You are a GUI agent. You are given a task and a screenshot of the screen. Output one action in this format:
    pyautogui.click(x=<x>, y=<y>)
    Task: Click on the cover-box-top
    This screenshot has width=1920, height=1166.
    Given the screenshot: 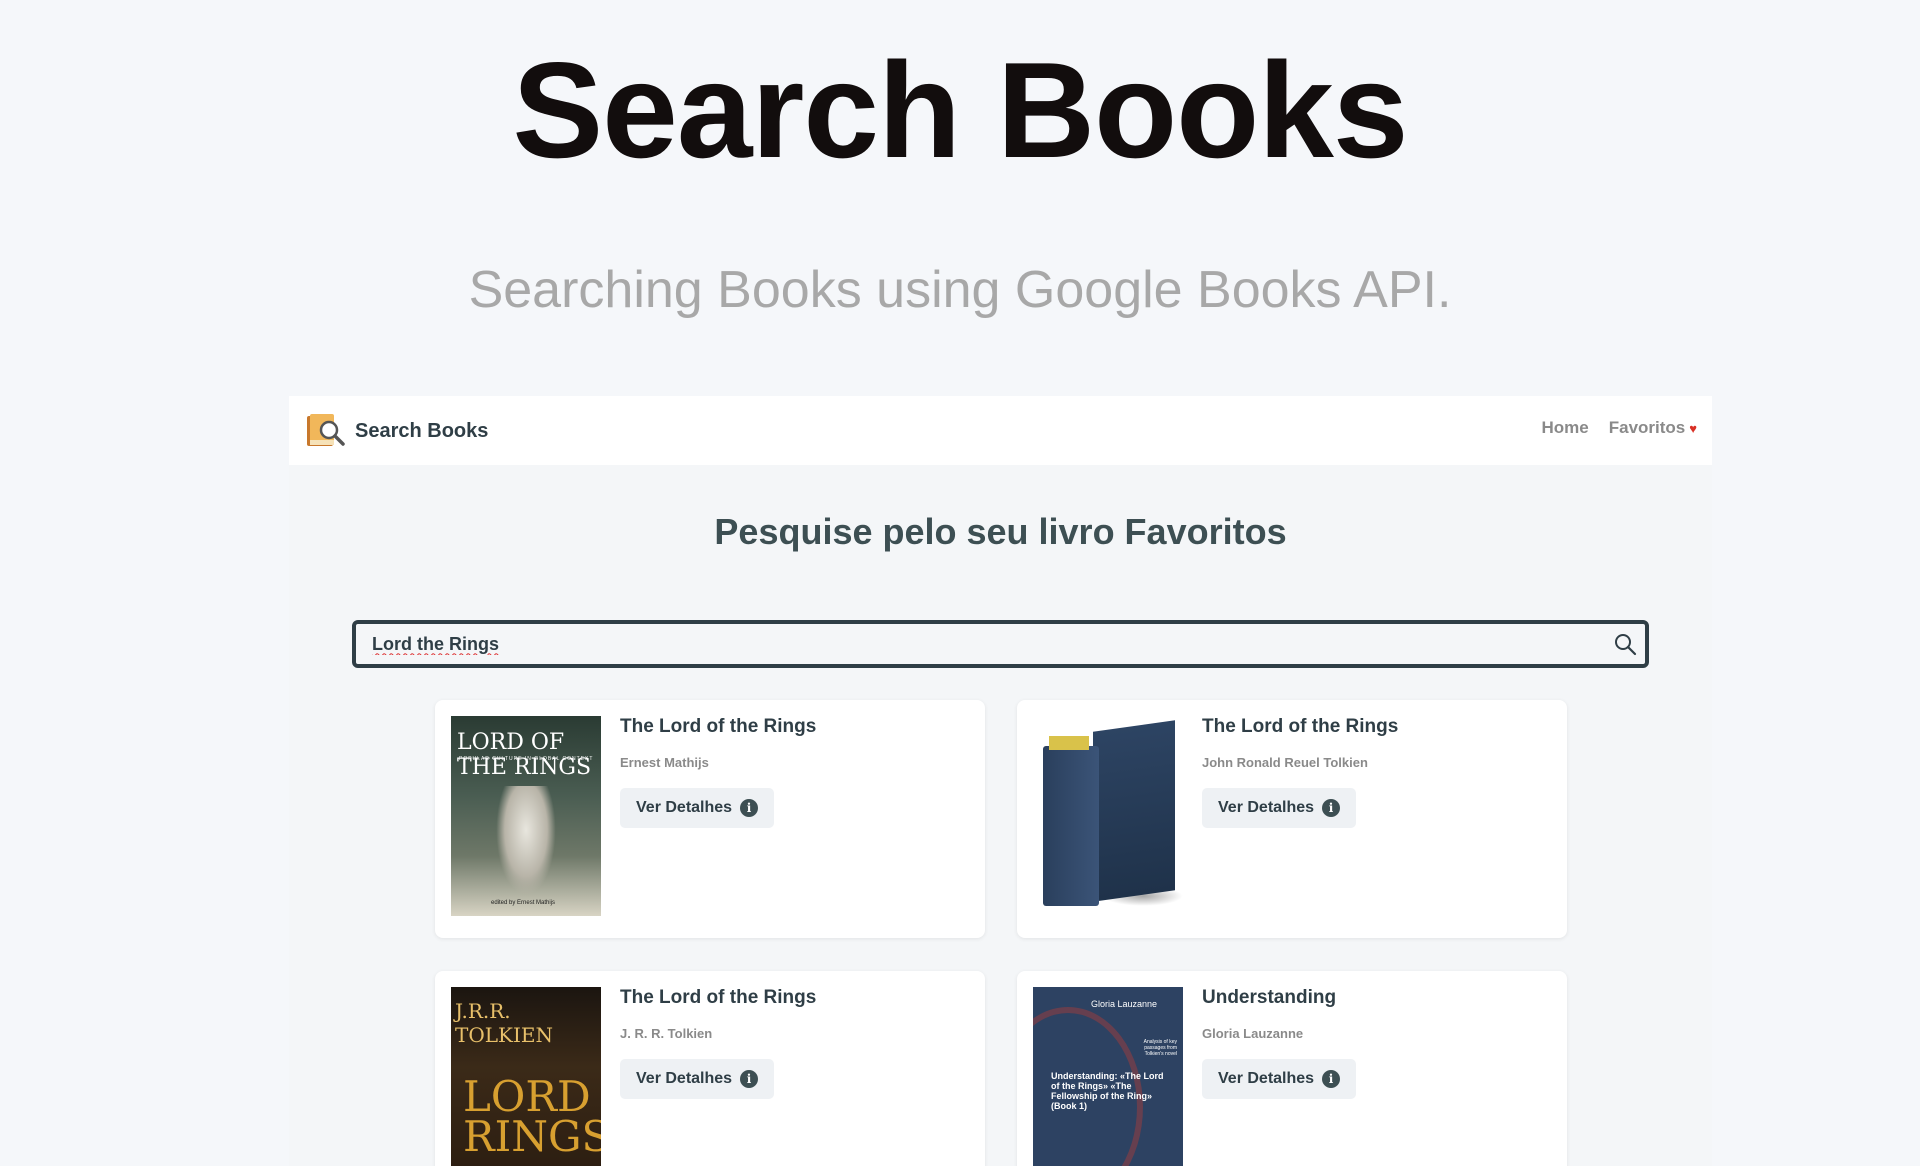 What is the action you would take?
    pyautogui.click(x=1069, y=743)
    